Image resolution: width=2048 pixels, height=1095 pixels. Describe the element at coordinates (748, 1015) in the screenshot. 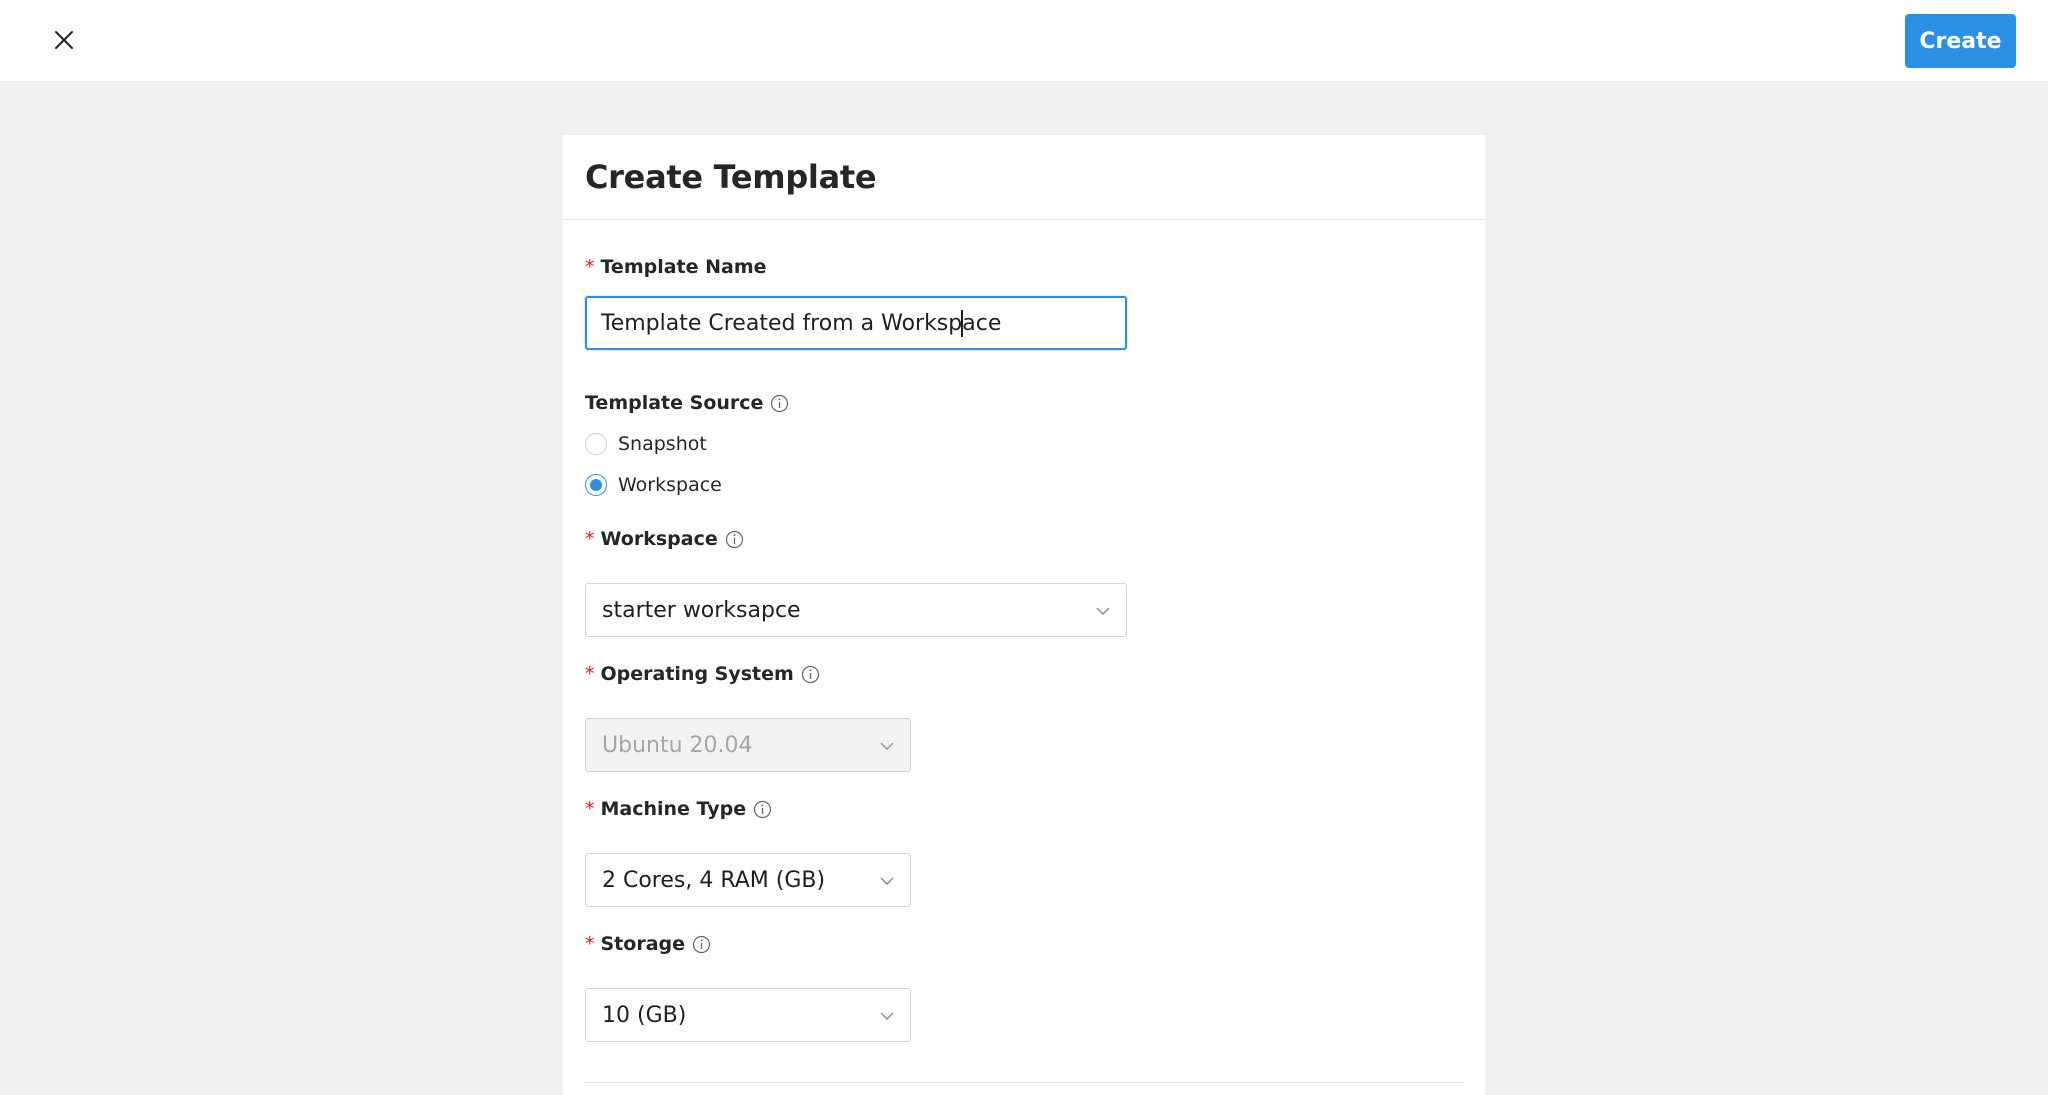

I see `storage-select: 10 (GB)` at that location.